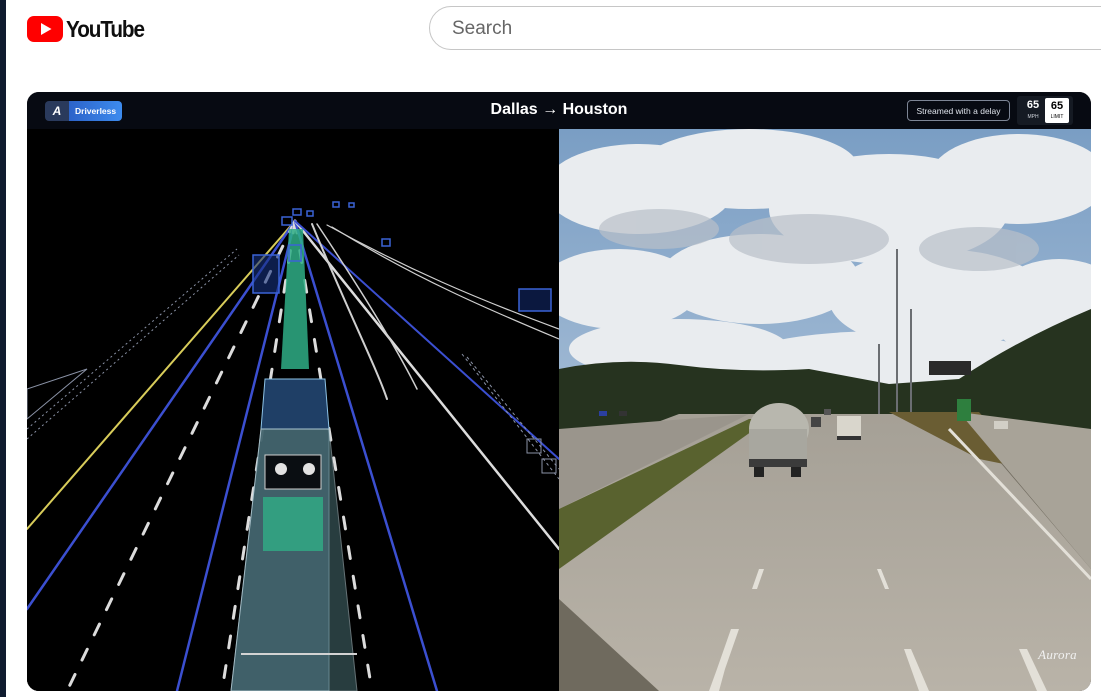  What do you see at coordinates (1057, 117) in the screenshot?
I see `speed-limit-unit: LIMIT` at bounding box center [1057, 117].